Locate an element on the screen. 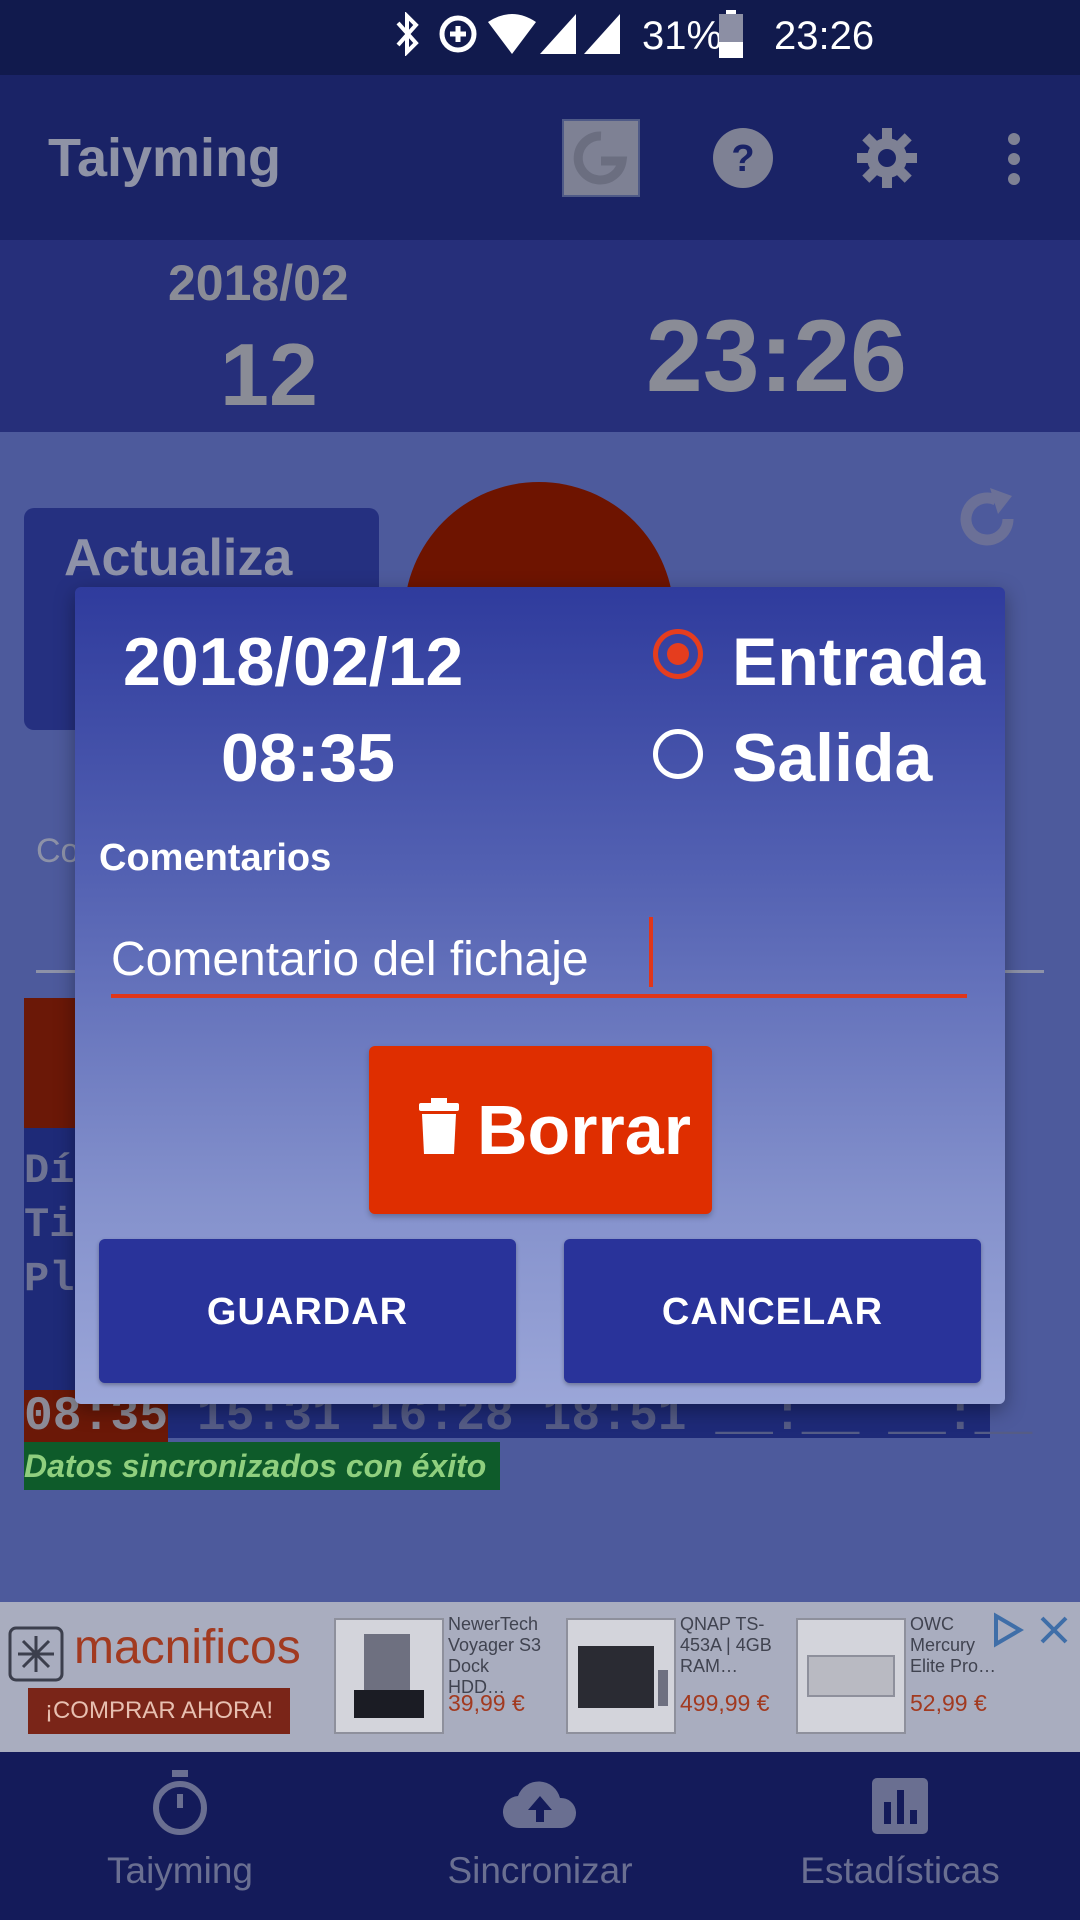 This screenshot has height=1920, width=1080. nav-label: Taiyming is located at coordinates (180, 1870).